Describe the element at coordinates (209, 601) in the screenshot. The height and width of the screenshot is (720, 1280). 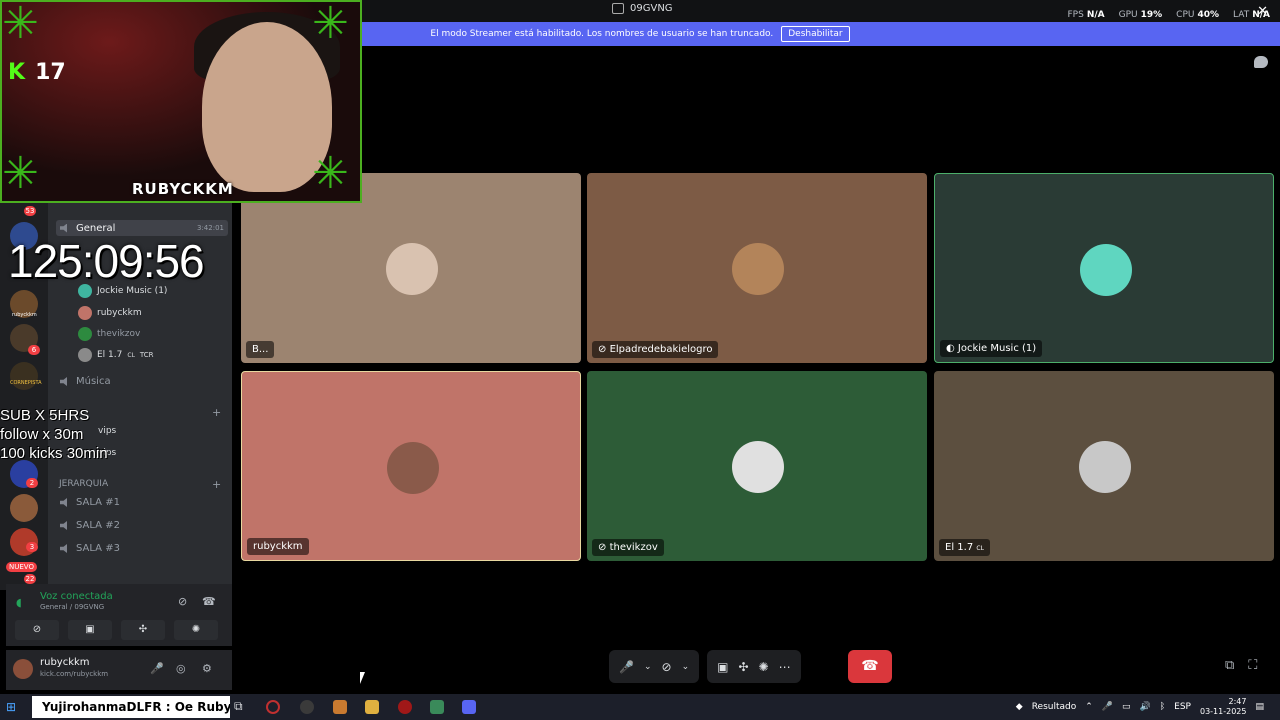
I see `disconnect-icon: ☎` at that location.